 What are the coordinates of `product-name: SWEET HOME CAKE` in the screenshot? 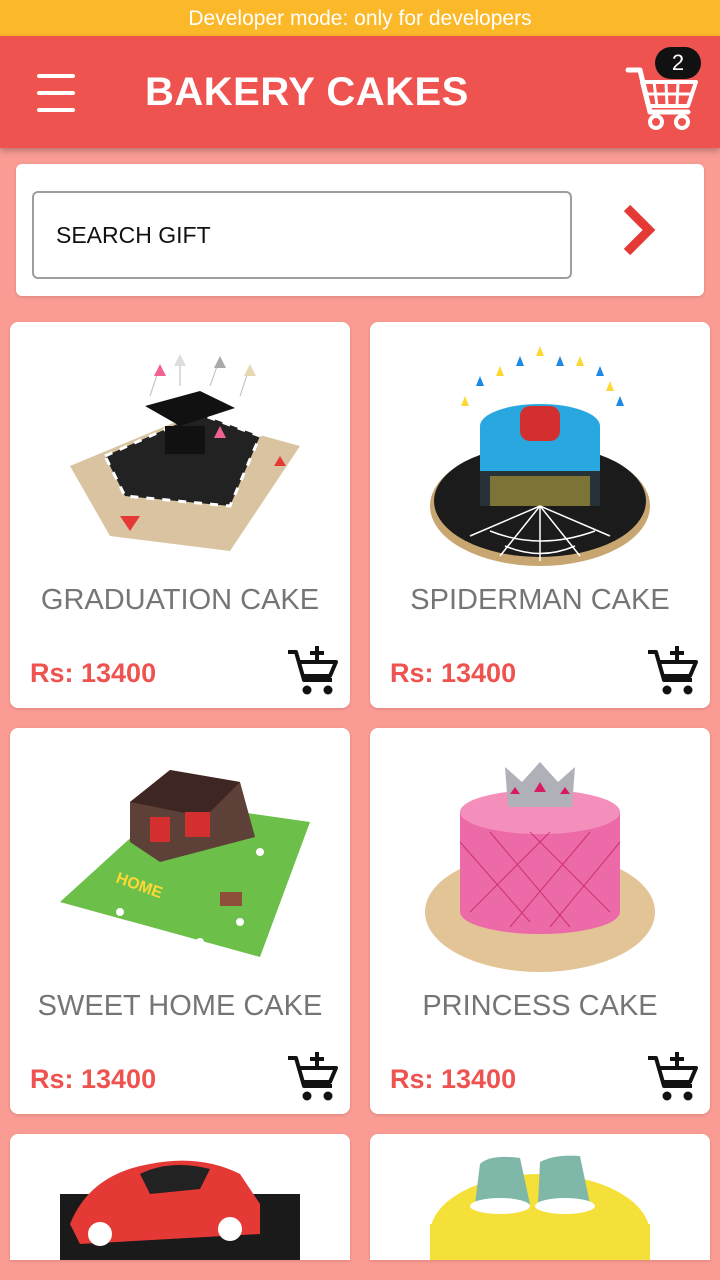 It's located at (180, 1006).